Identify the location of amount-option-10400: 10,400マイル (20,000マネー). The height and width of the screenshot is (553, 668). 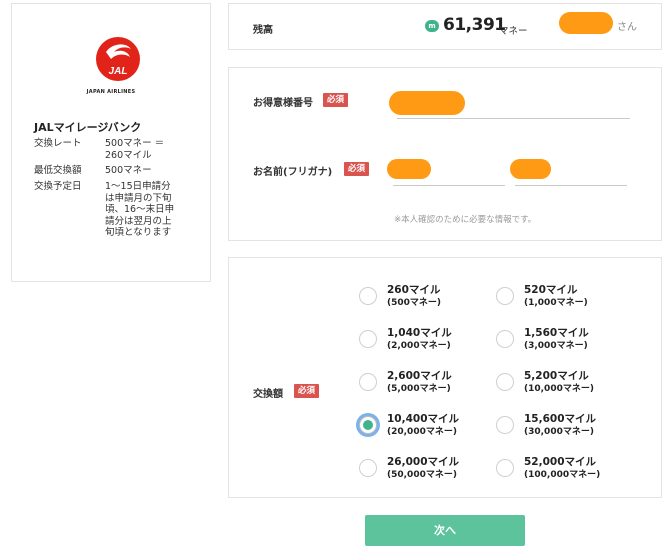
(424, 428).